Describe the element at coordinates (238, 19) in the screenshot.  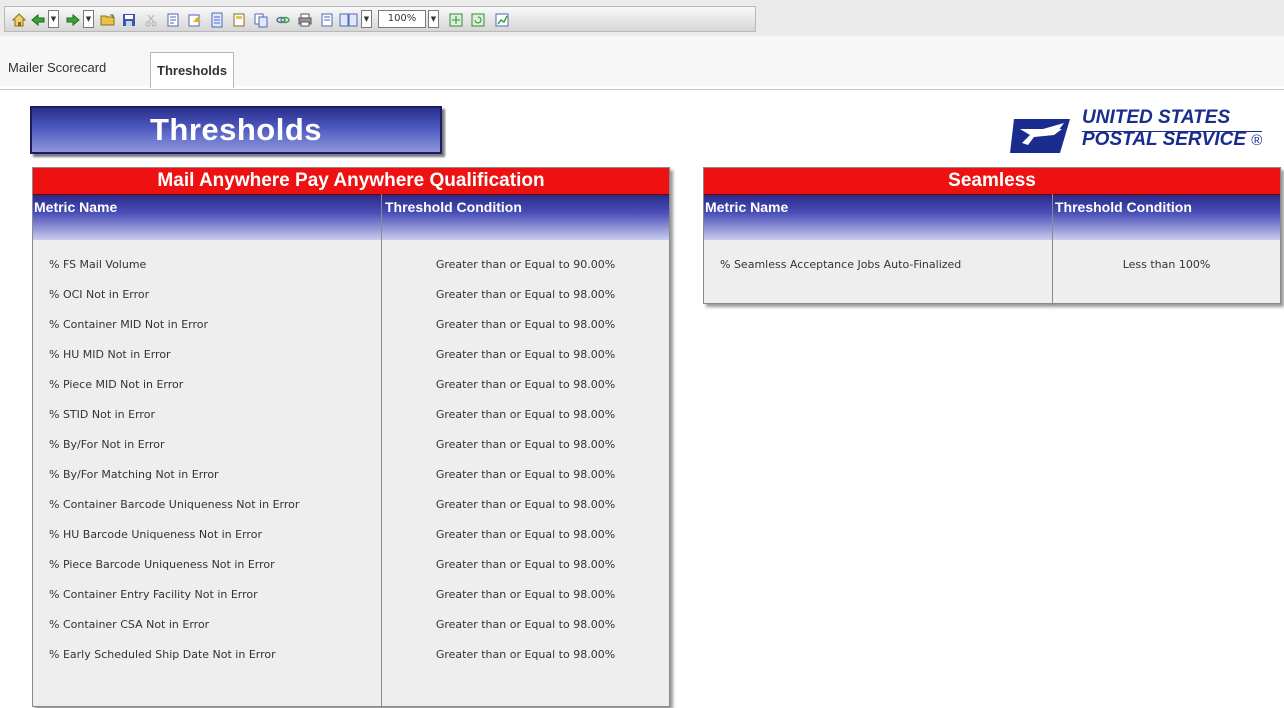
I see `report-icon` at that location.